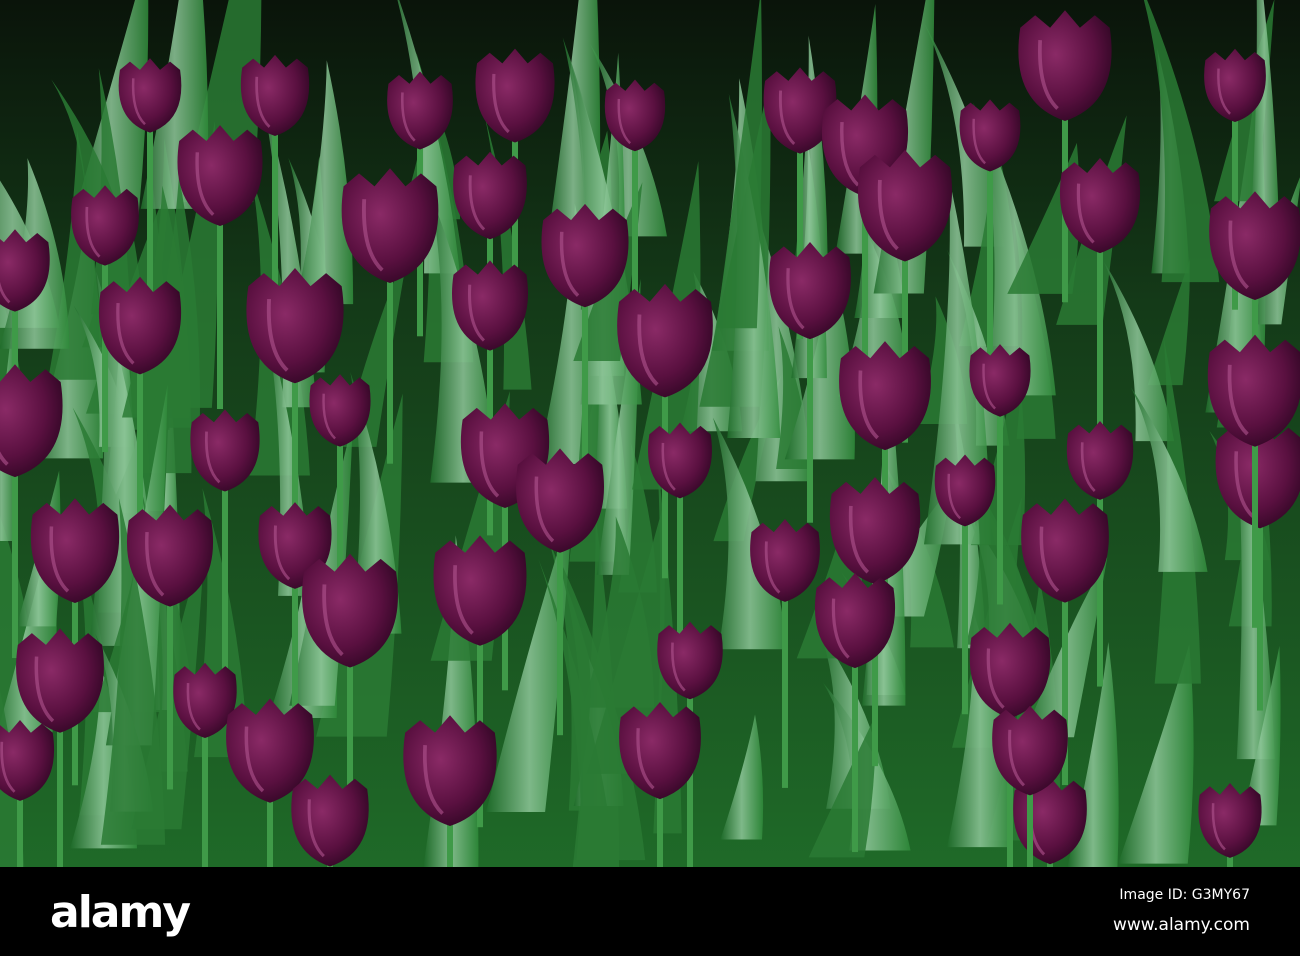 The width and height of the screenshot is (1300, 956). Describe the element at coordinates (120, 912) in the screenshot. I see `alamy-logo: alamy` at that location.